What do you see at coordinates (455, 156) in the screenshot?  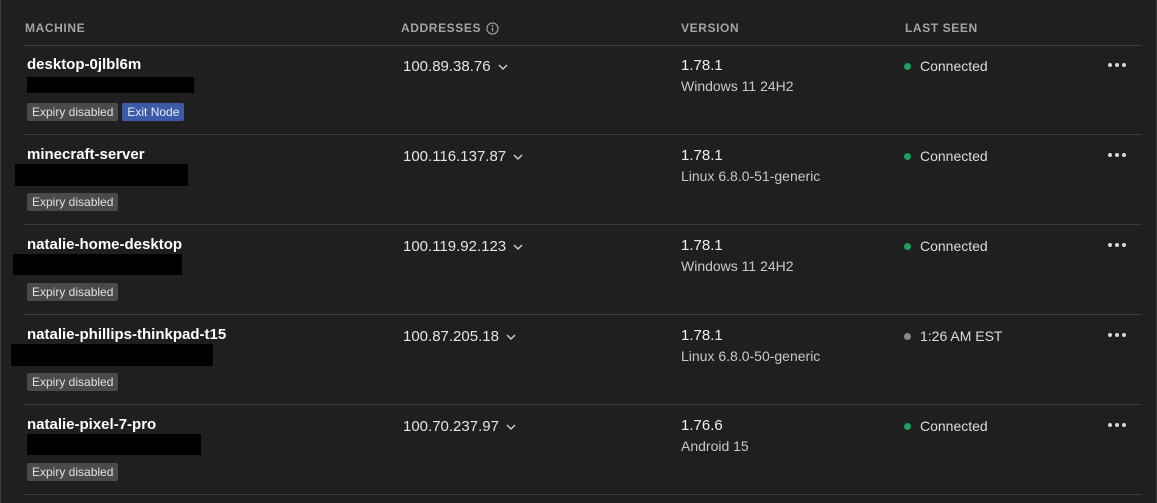 I see `ip-address: 100.116.137.87` at bounding box center [455, 156].